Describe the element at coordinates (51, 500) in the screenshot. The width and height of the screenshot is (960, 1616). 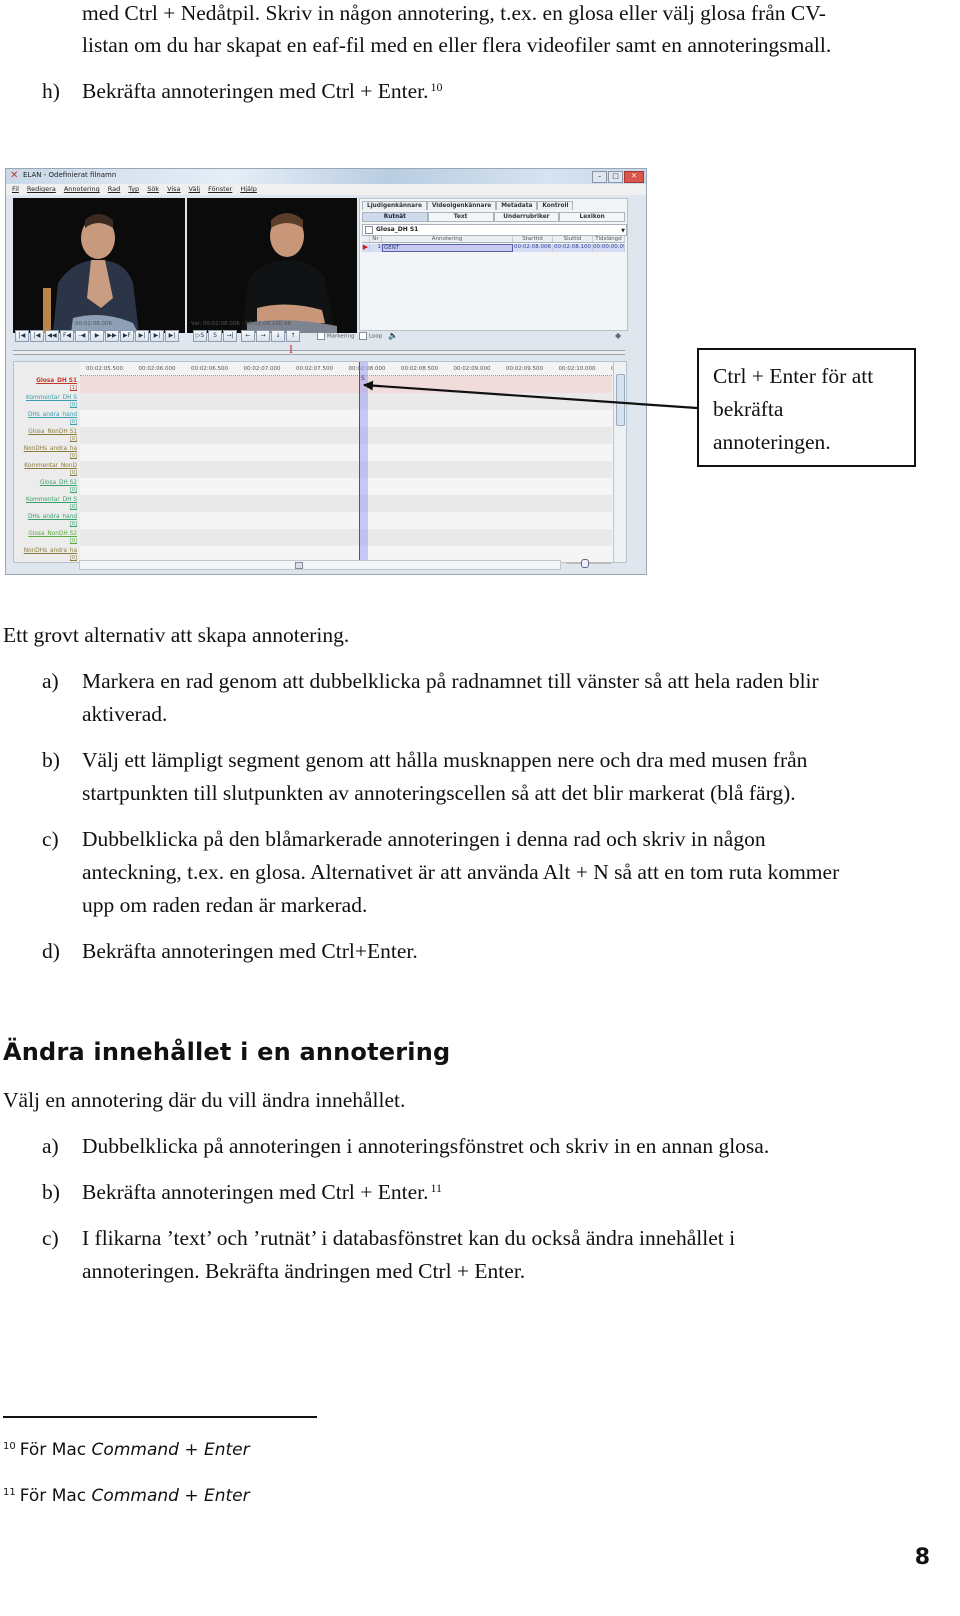
I see `tier-name: Kommentar_DH S` at that location.